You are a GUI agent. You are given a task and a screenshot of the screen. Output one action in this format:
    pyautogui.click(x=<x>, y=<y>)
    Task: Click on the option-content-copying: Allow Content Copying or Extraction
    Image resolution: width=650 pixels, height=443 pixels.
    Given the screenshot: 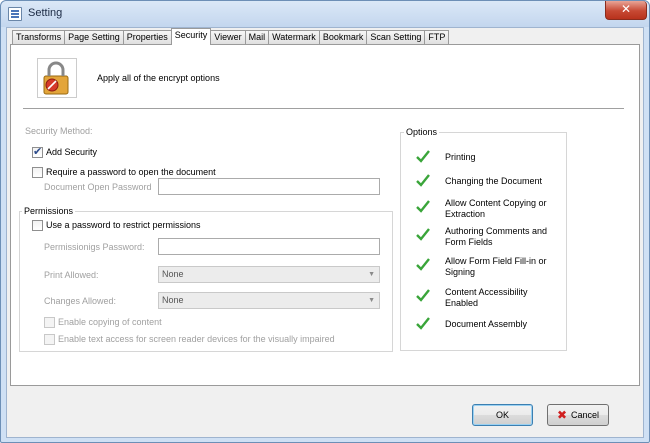 What is the action you would take?
    pyautogui.click(x=496, y=208)
    